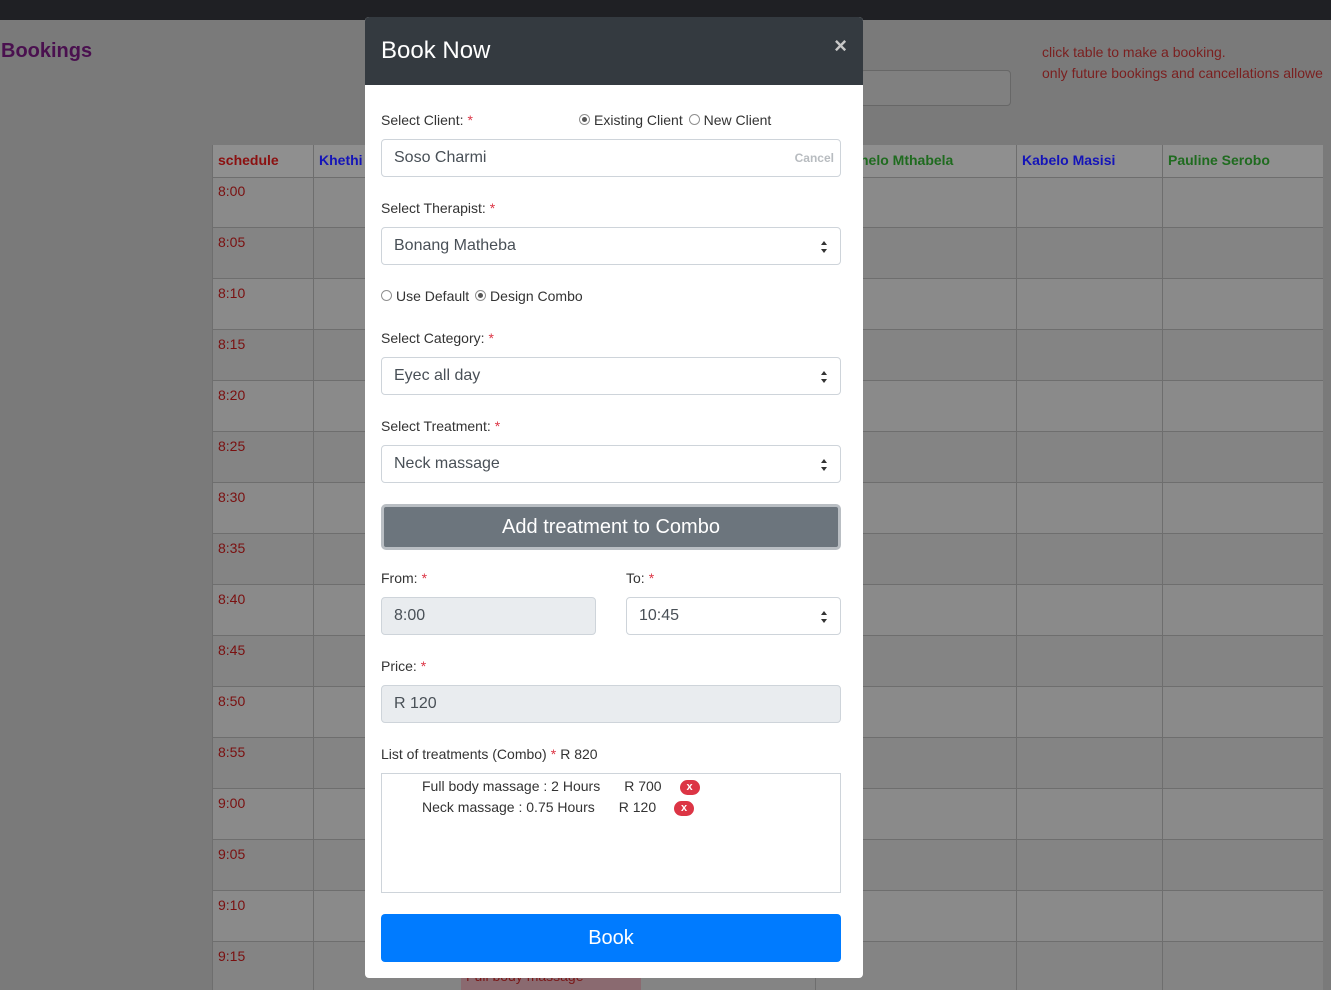 The image size is (1331, 990). I want to click on combo-item-price: R 120, so click(637, 807).